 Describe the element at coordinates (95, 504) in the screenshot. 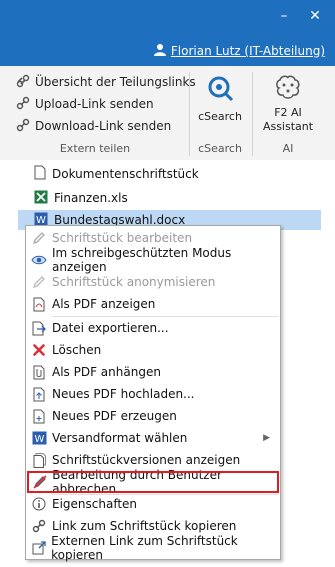

I see `menu-item-label: Eigenschaften` at that location.